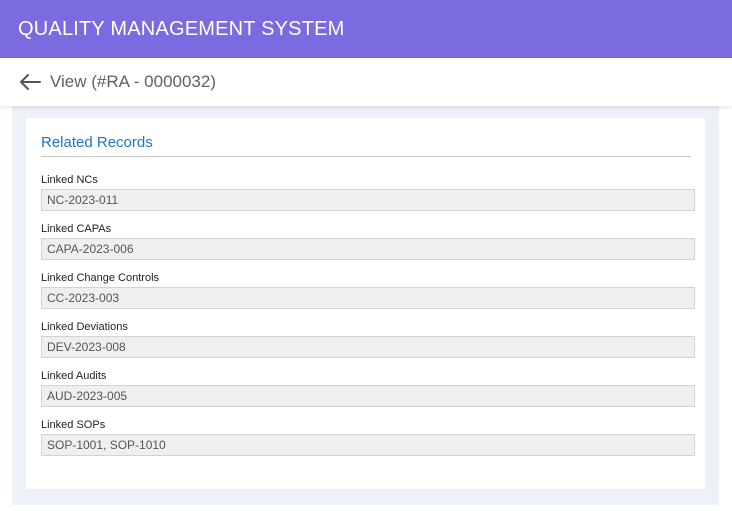 The height and width of the screenshot is (511, 732). Describe the element at coordinates (366, 82) in the screenshot. I see `page-header: View (#RA - 0000032)` at that location.